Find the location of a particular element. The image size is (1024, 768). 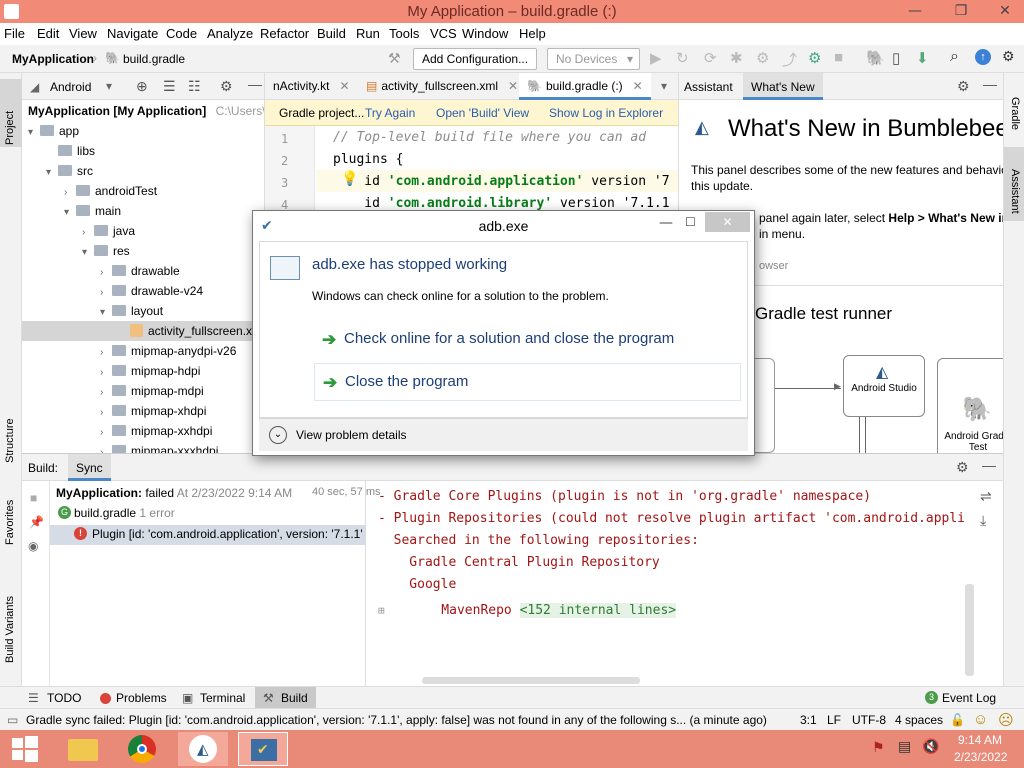

problems-tab: Problems is located at coordinates (141, 698).